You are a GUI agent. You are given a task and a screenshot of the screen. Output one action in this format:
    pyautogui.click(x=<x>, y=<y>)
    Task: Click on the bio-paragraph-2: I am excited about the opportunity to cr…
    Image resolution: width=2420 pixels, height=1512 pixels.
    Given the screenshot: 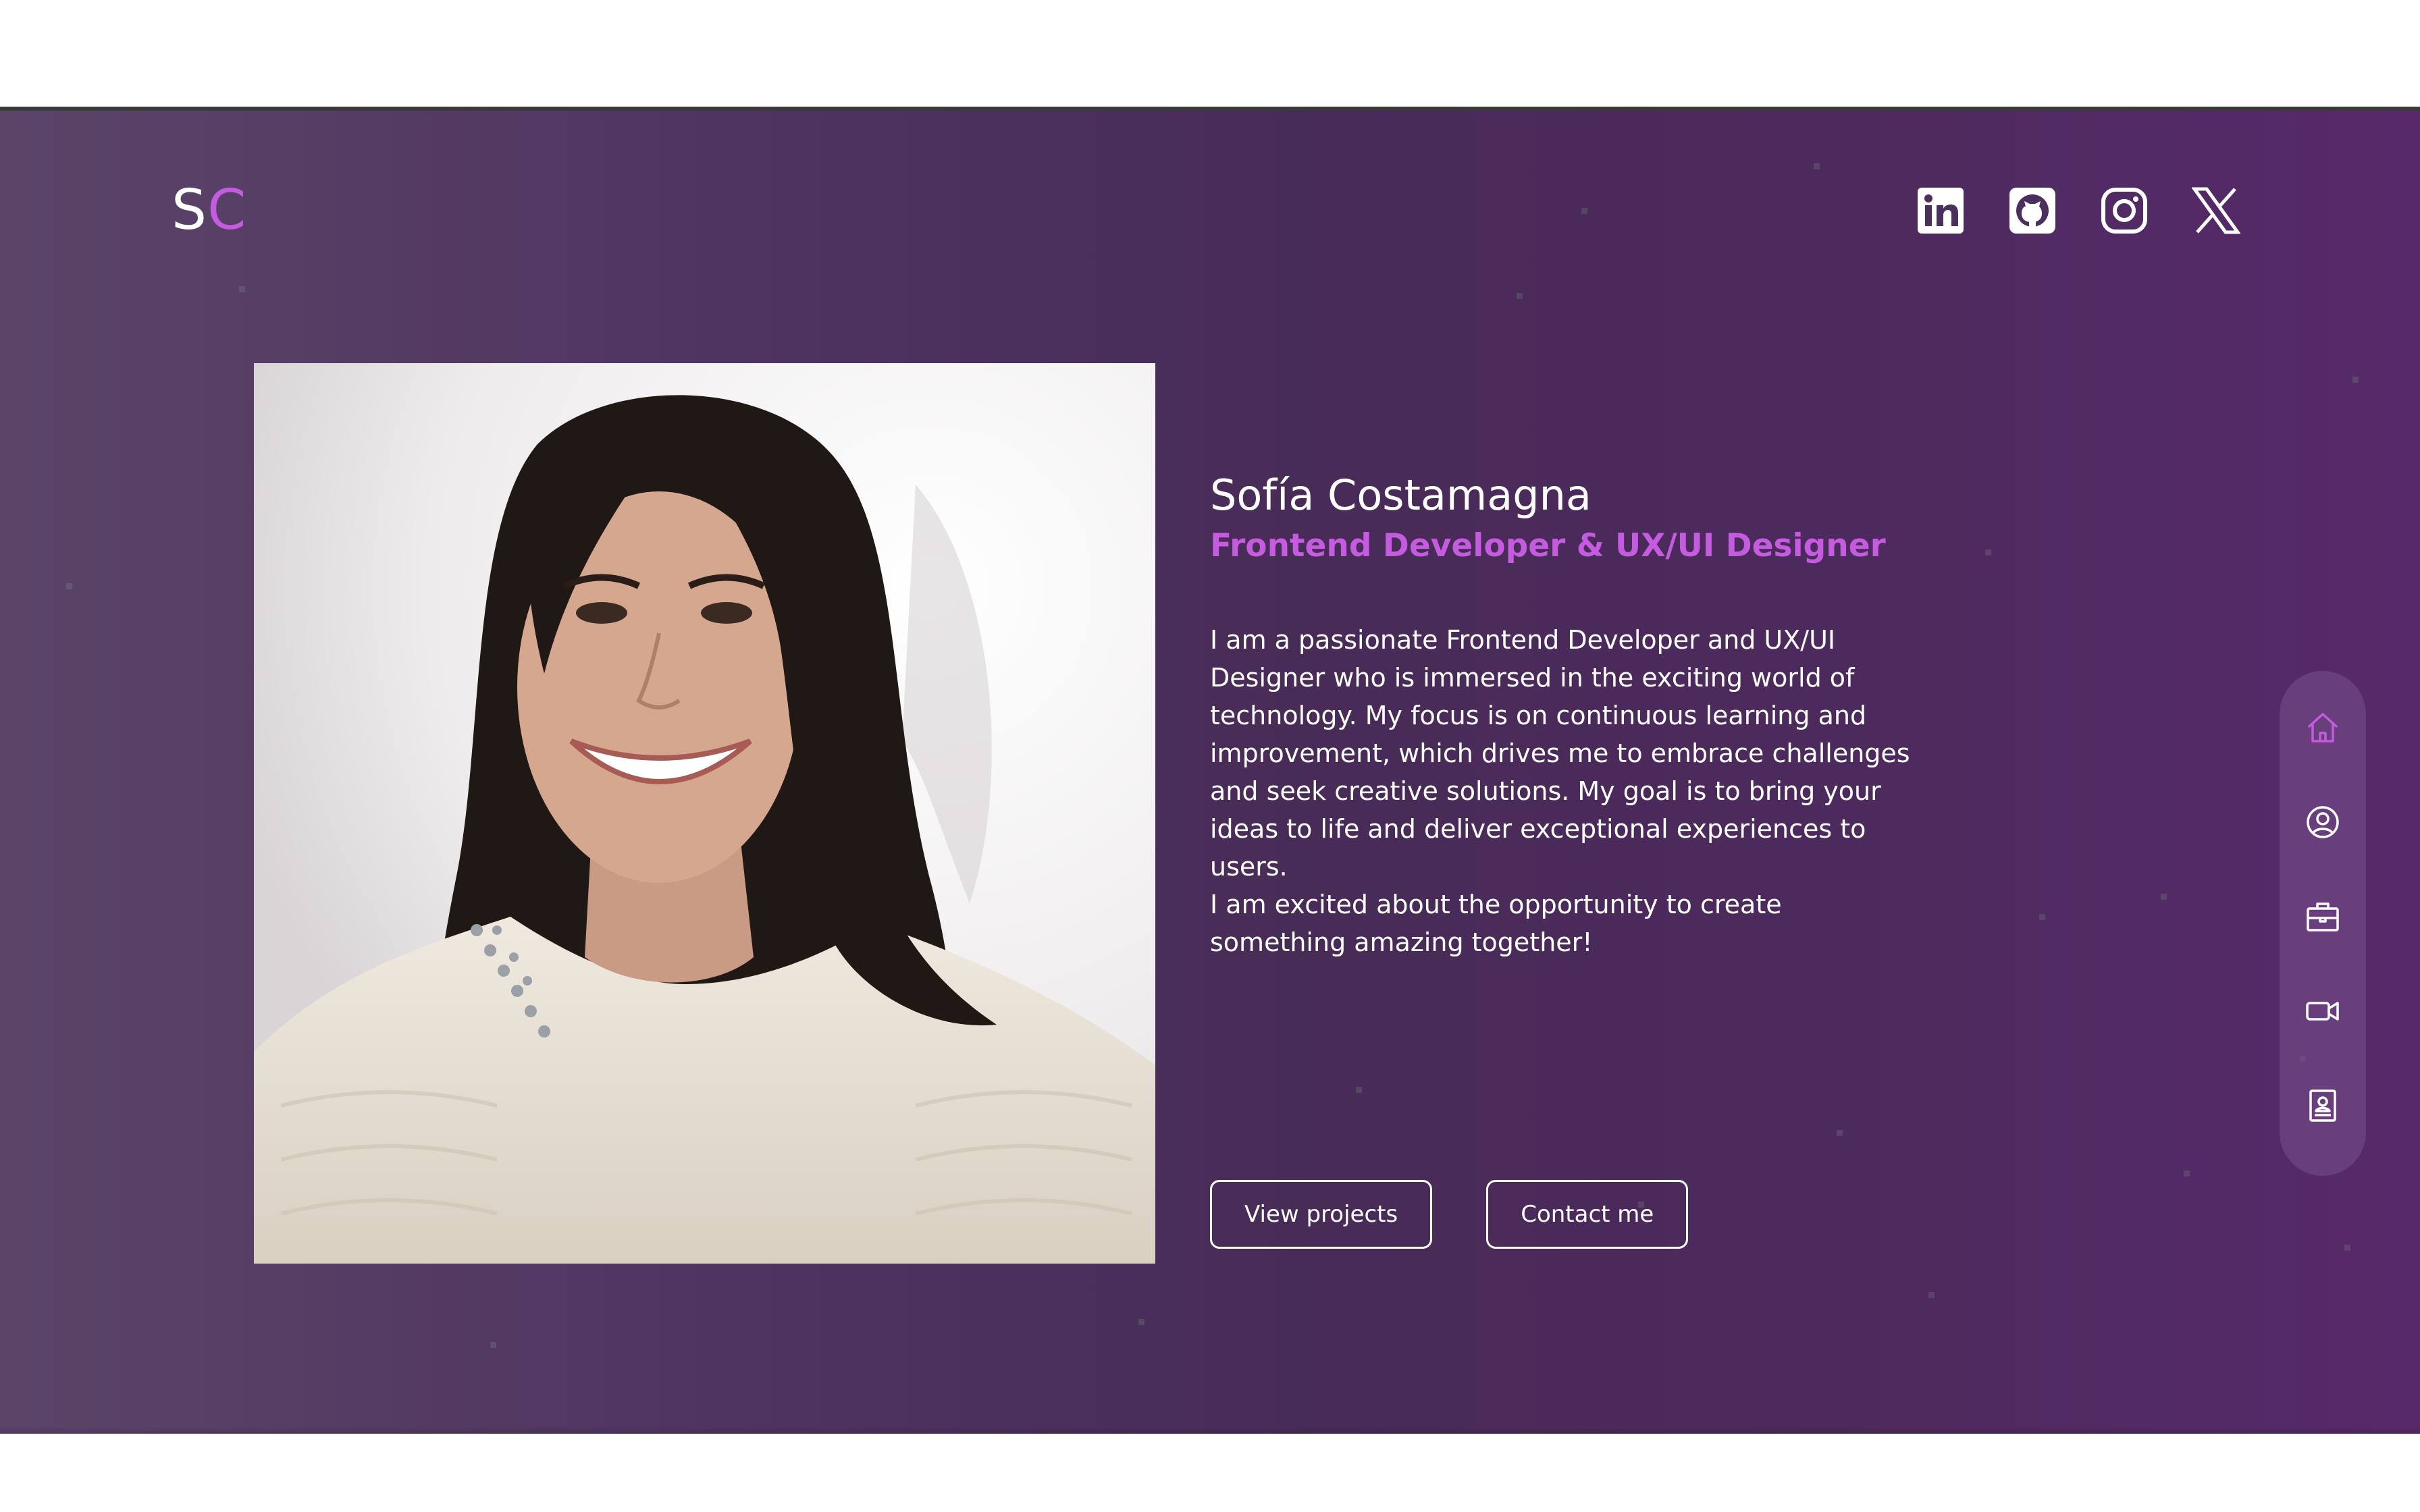 What is the action you would take?
    pyautogui.click(x=1496, y=923)
    